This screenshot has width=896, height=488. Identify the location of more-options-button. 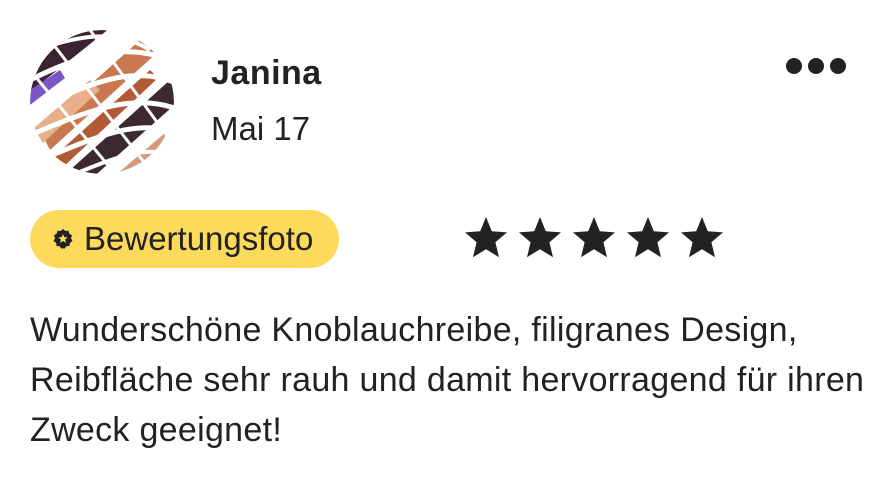
(816, 66).